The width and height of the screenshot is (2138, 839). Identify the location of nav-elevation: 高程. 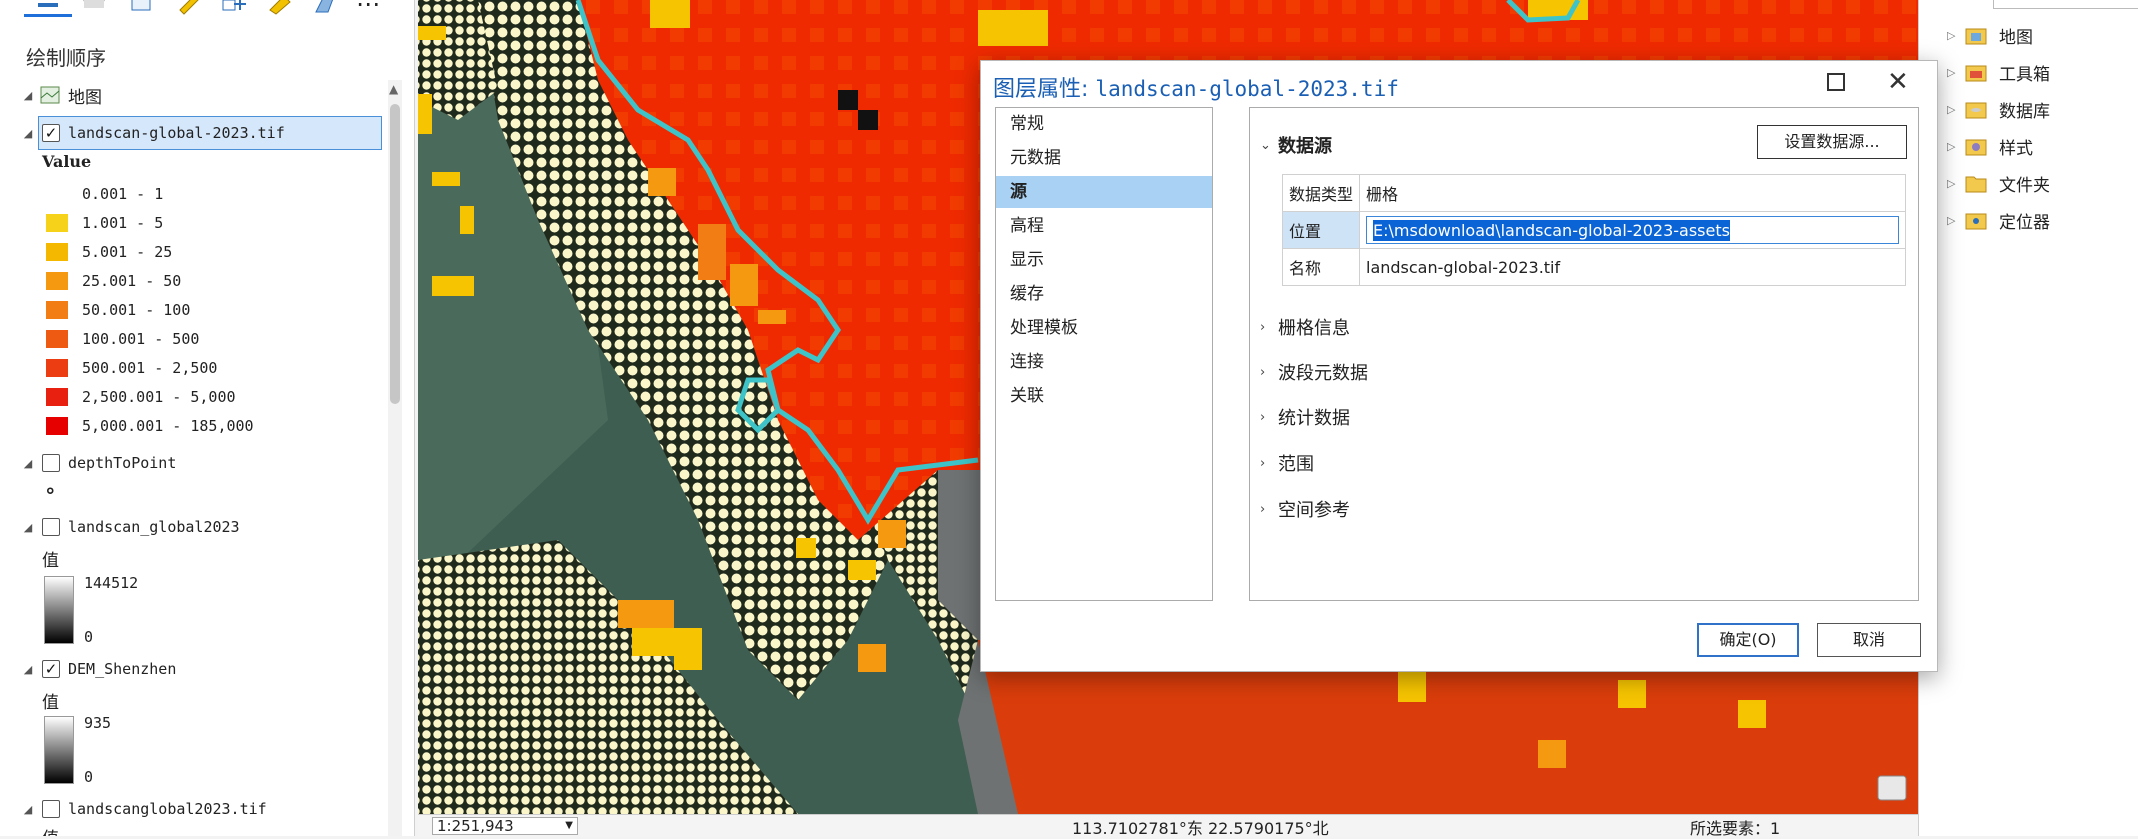
(1104, 226).